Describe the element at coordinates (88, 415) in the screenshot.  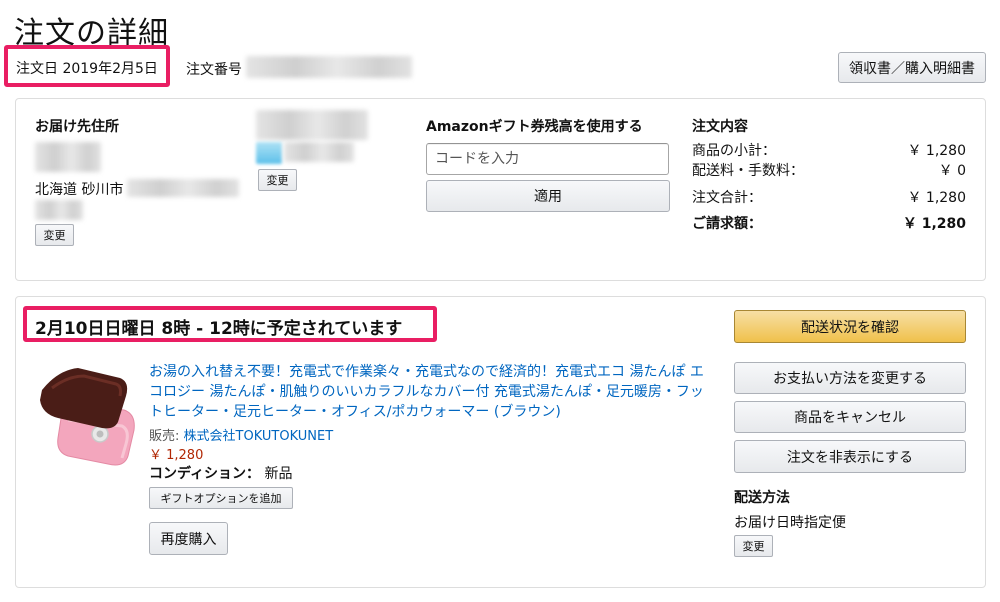
I see `product-image` at that location.